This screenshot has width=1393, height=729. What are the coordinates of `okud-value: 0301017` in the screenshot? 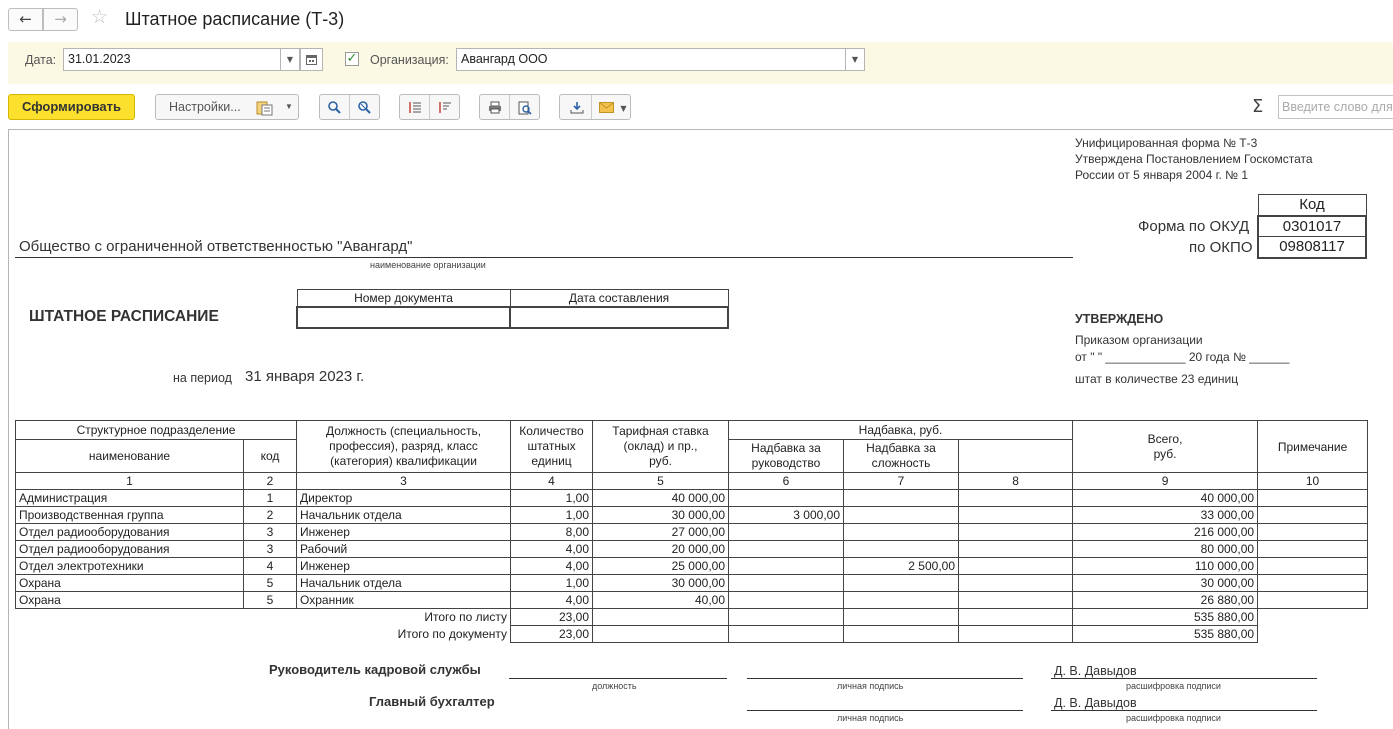 It's located at (1312, 225).